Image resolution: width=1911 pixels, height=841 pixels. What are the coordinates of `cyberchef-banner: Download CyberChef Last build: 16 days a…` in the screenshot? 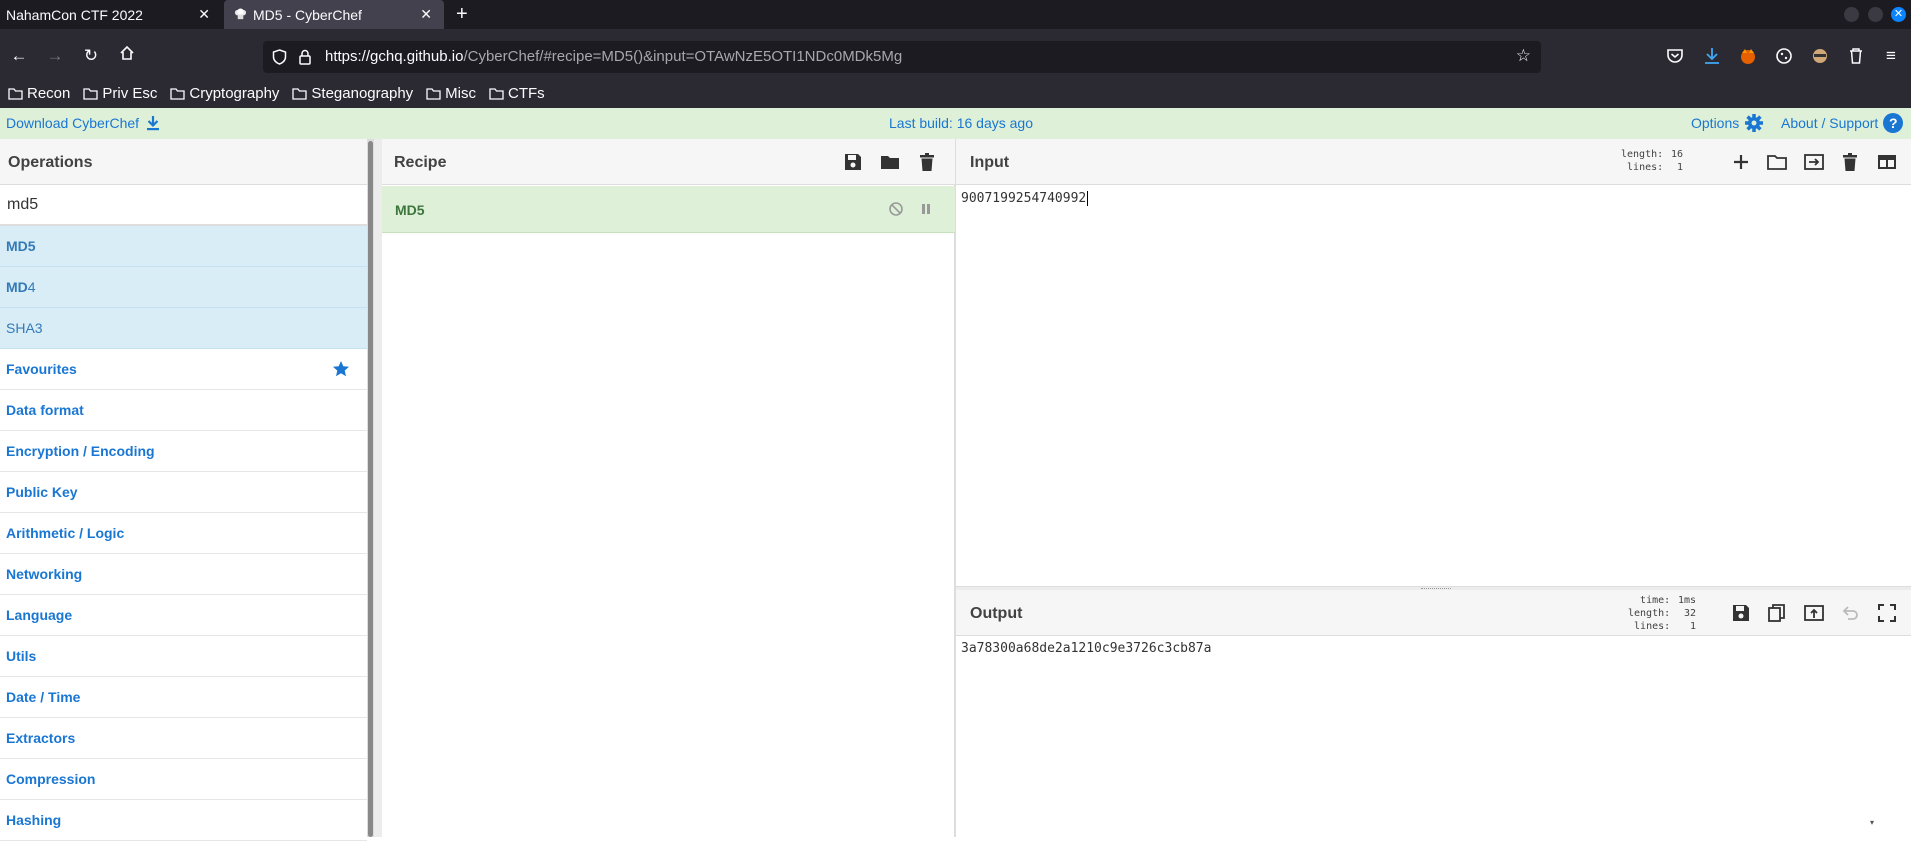 It's located at (955, 123).